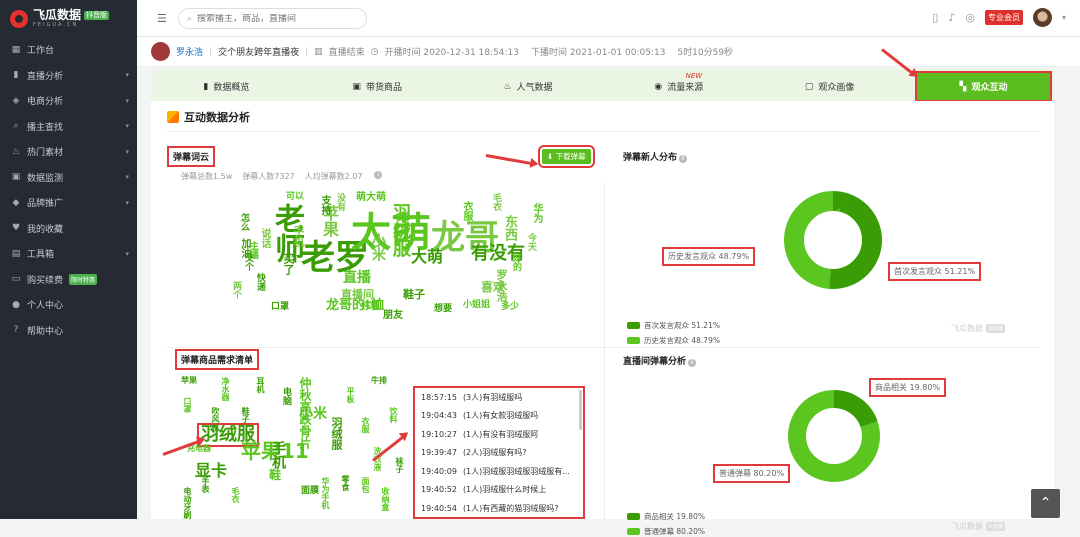 The width and height of the screenshot is (1080, 537). What do you see at coordinates (226, 86) in the screenshot?
I see `tab-0: ▮ 数据概览` at bounding box center [226, 86].